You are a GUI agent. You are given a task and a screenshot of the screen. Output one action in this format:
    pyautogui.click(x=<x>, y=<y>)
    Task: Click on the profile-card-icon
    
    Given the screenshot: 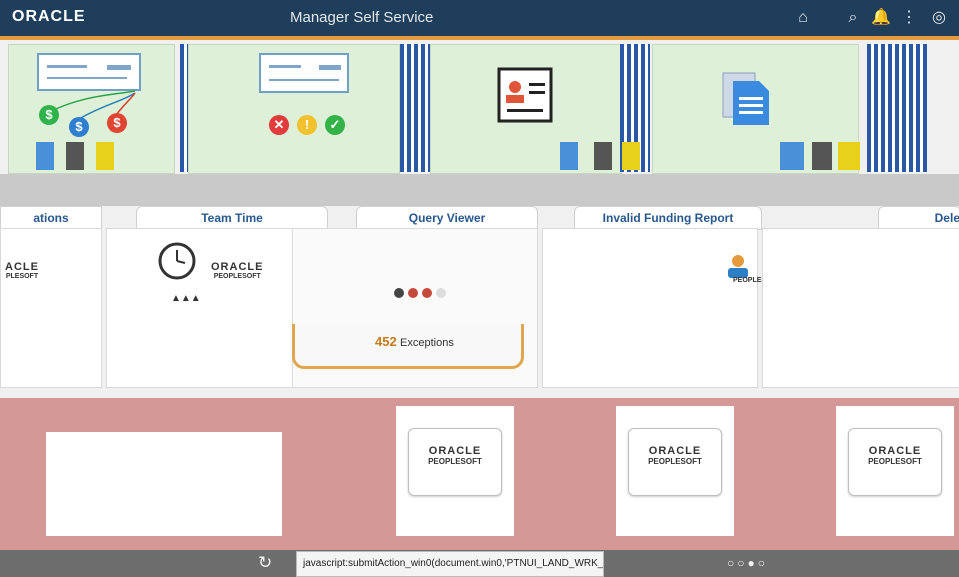 What is the action you would take?
    pyautogui.click(x=525, y=95)
    